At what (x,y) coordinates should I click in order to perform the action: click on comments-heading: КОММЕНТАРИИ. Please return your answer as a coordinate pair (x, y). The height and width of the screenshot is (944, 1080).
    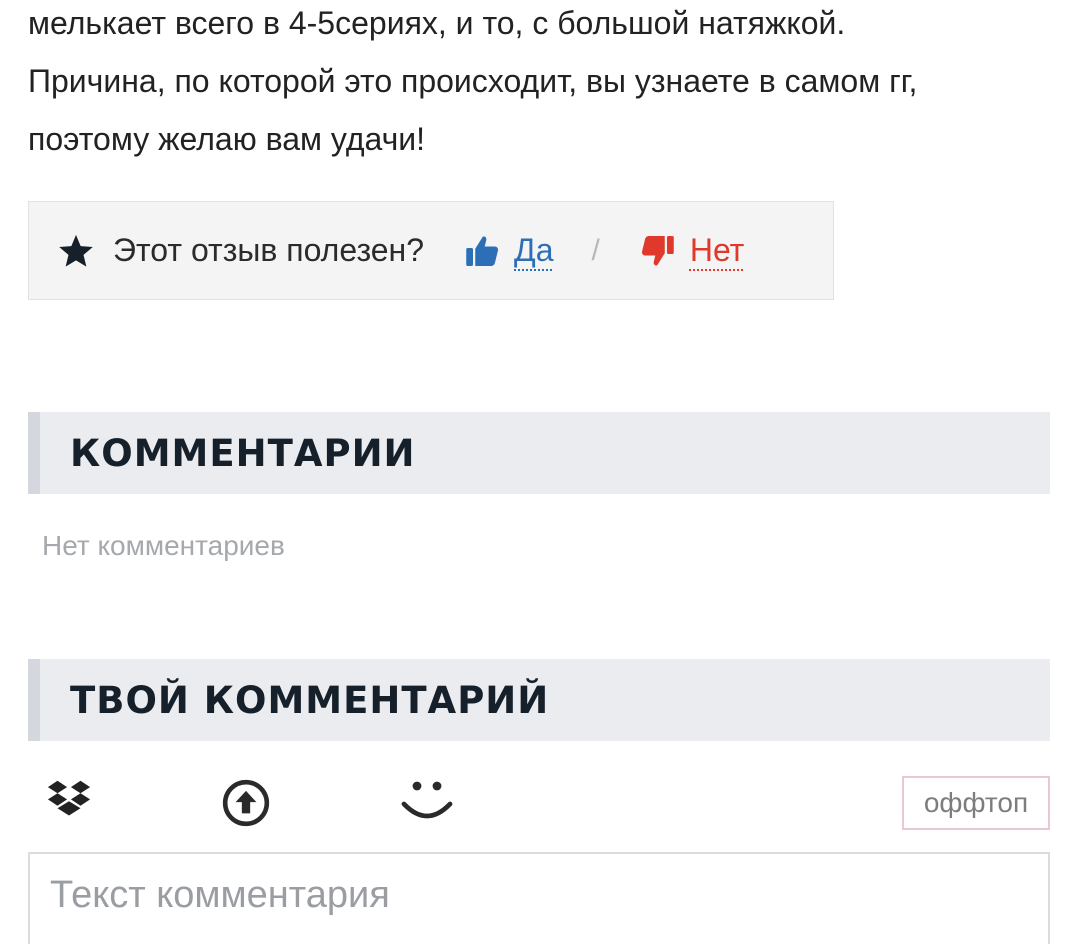
    Looking at the image, I should click on (539, 453).